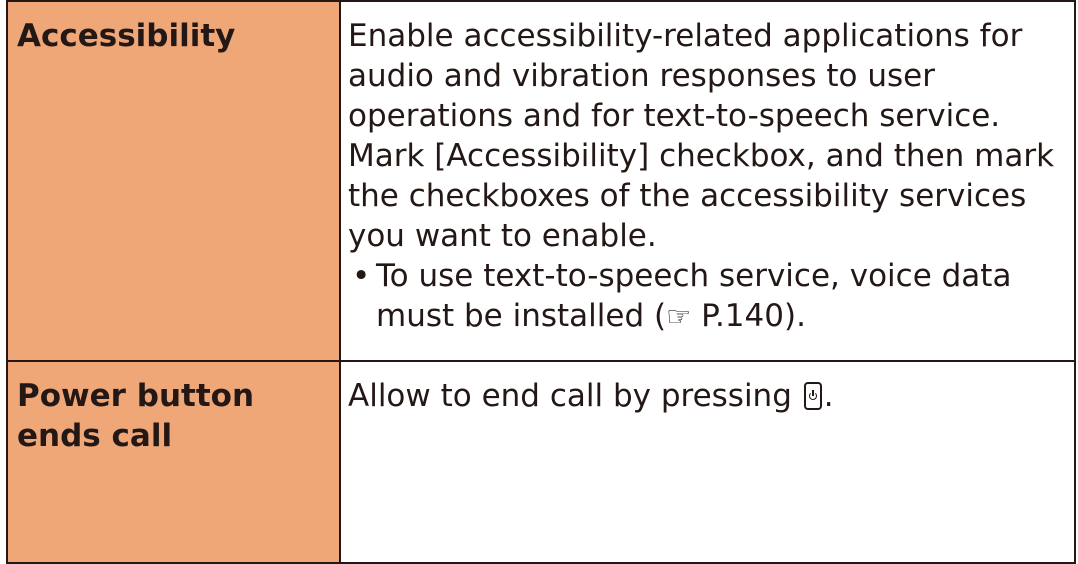  Describe the element at coordinates (575, 396) in the screenshot. I see `description-text: Allow to end call by pressing` at that location.